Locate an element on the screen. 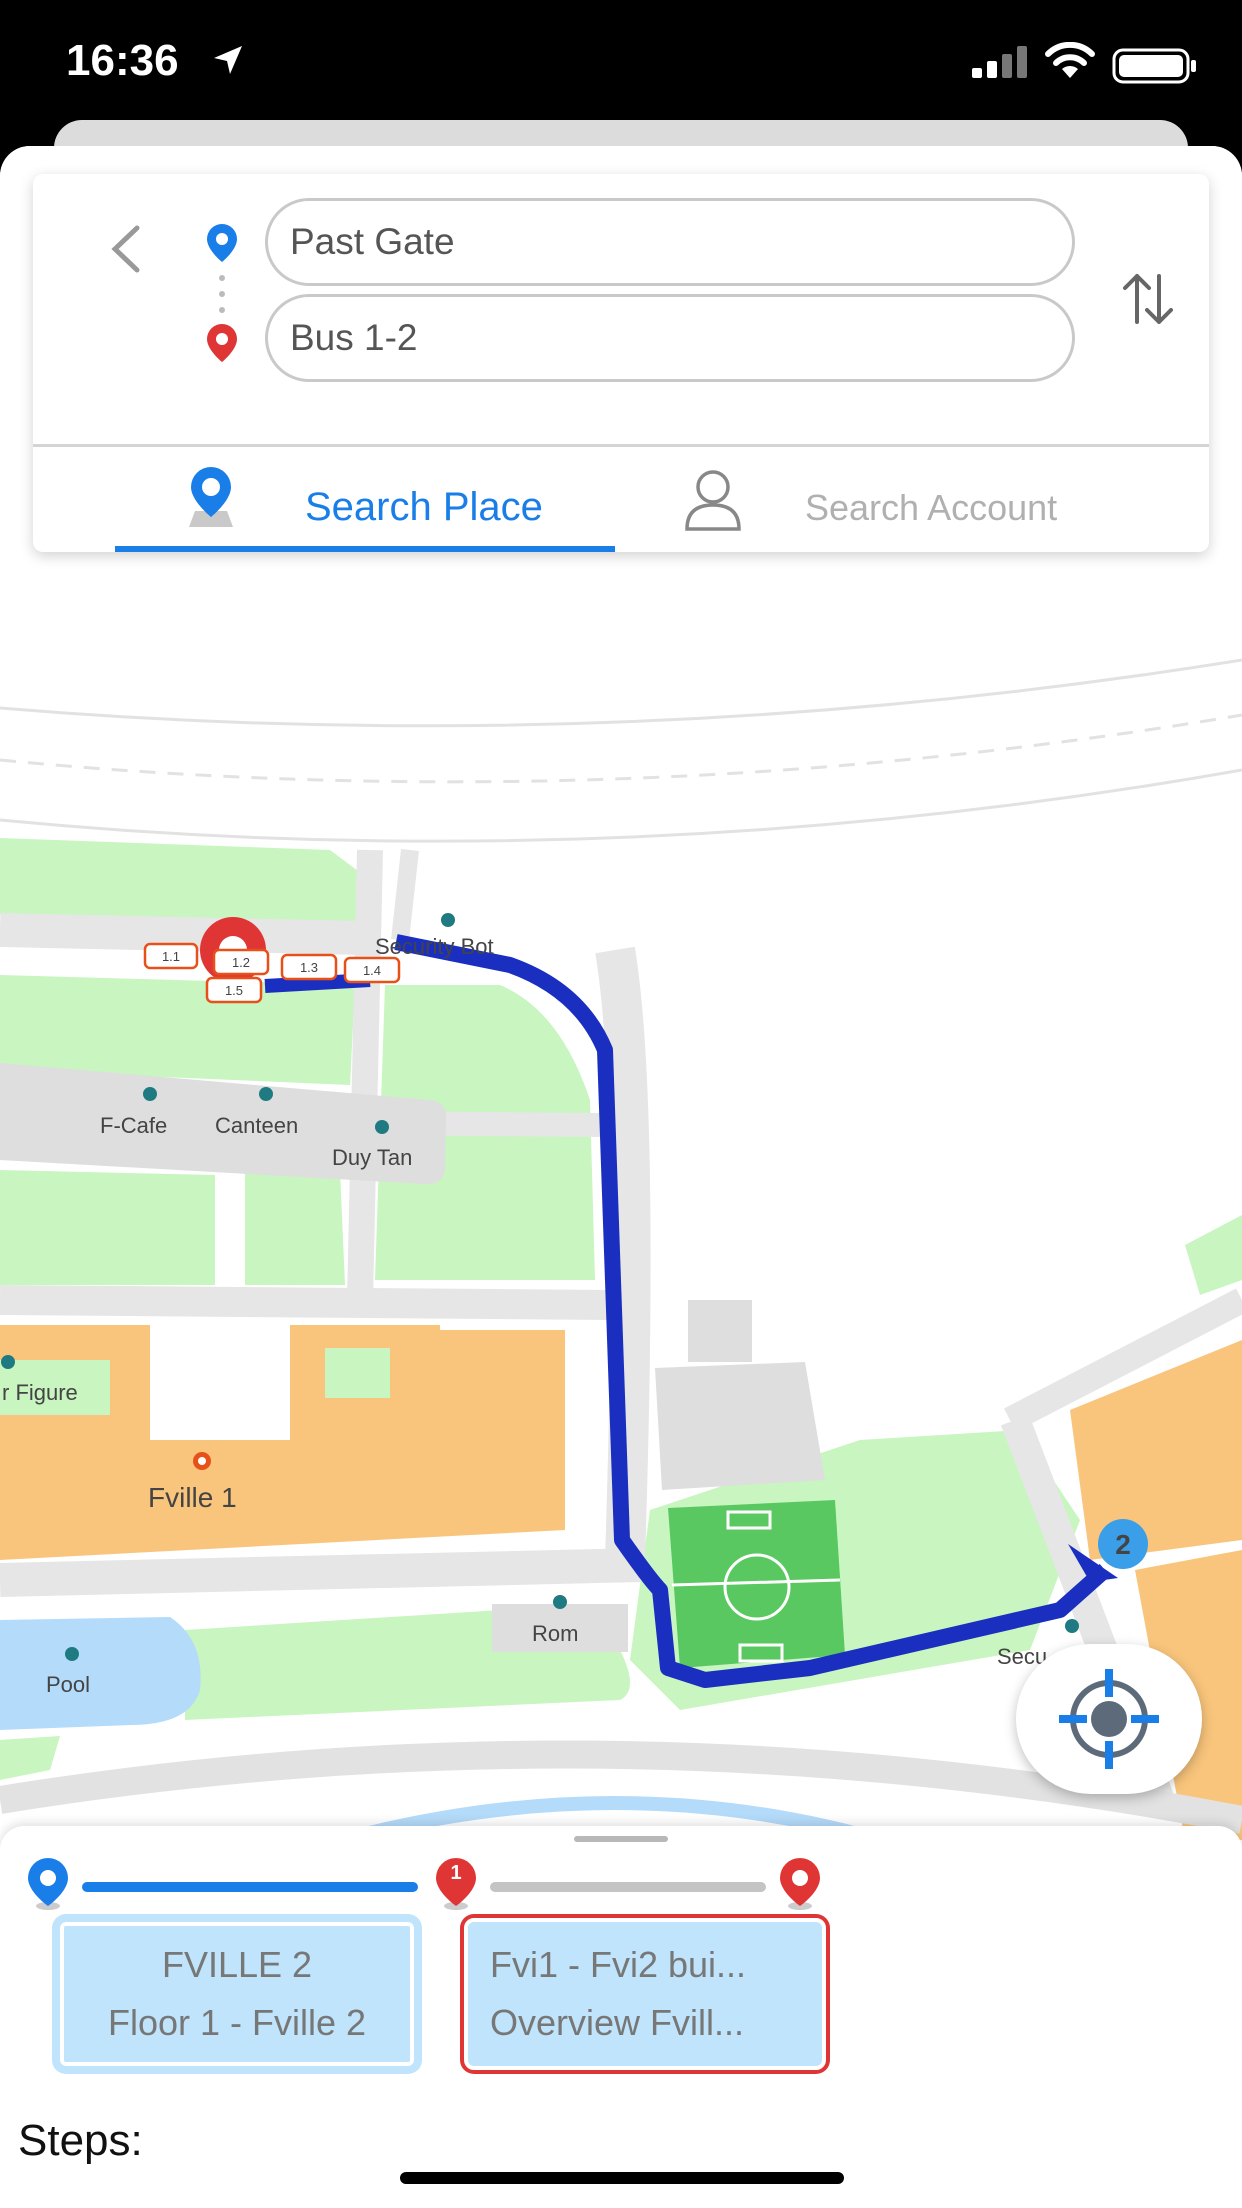 This screenshot has height=2208, width=1242. bus-stop-1-1: 1.1 is located at coordinates (171, 956).